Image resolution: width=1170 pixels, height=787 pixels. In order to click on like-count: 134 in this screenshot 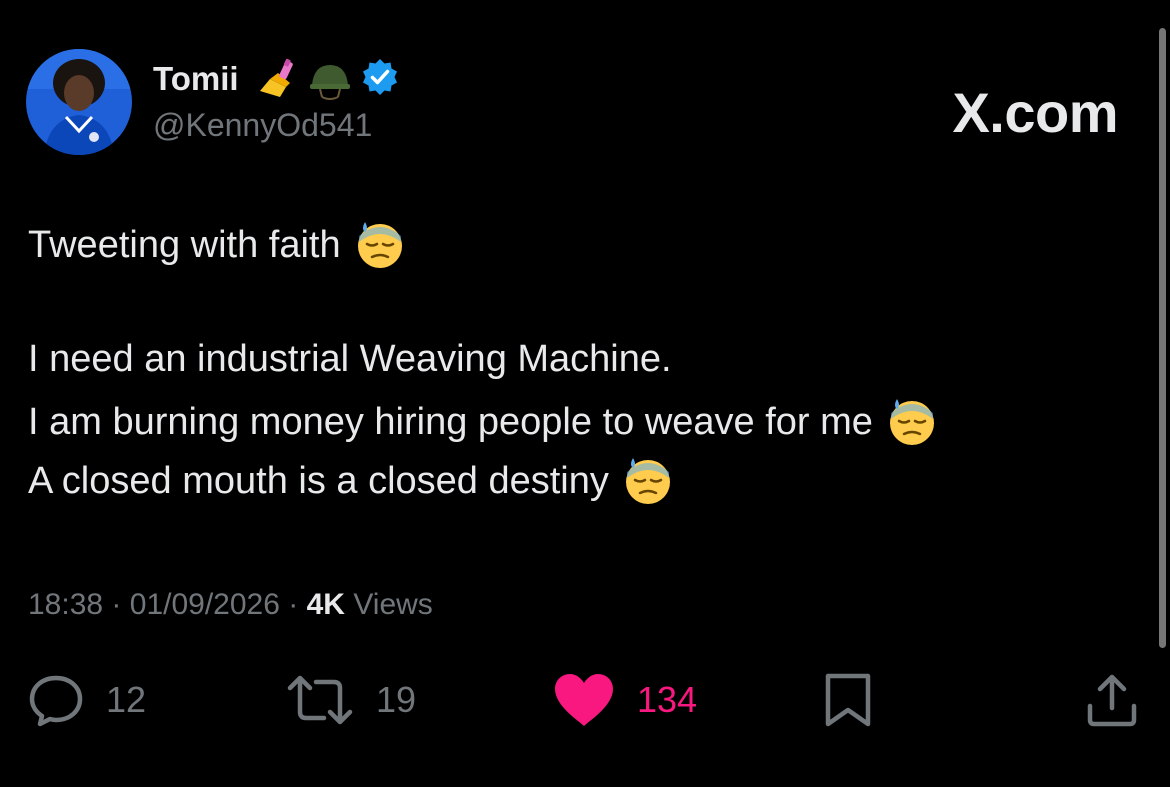, I will do `click(667, 699)`.